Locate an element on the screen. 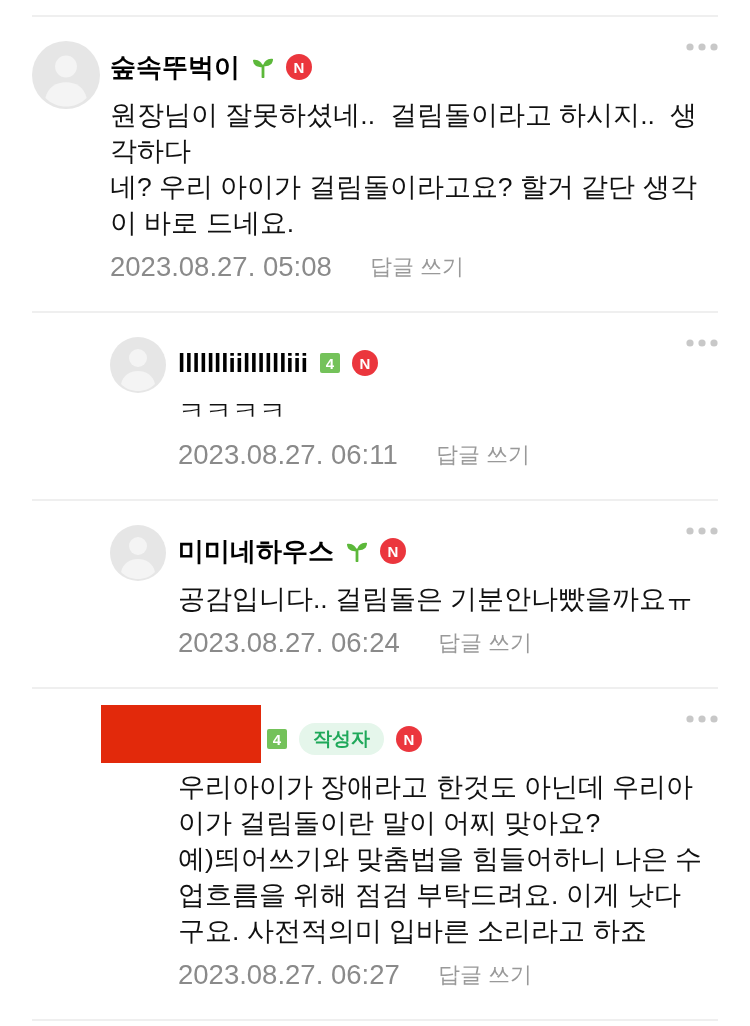 The image size is (750, 1026). author-tag: 작성자 is located at coordinates (341, 739).